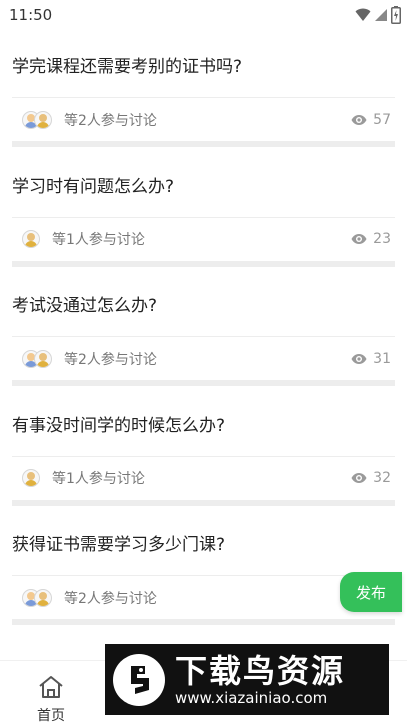  Describe the element at coordinates (203, 358) in the screenshot. I see `question-meta: 等2人参与讨论 31` at that location.